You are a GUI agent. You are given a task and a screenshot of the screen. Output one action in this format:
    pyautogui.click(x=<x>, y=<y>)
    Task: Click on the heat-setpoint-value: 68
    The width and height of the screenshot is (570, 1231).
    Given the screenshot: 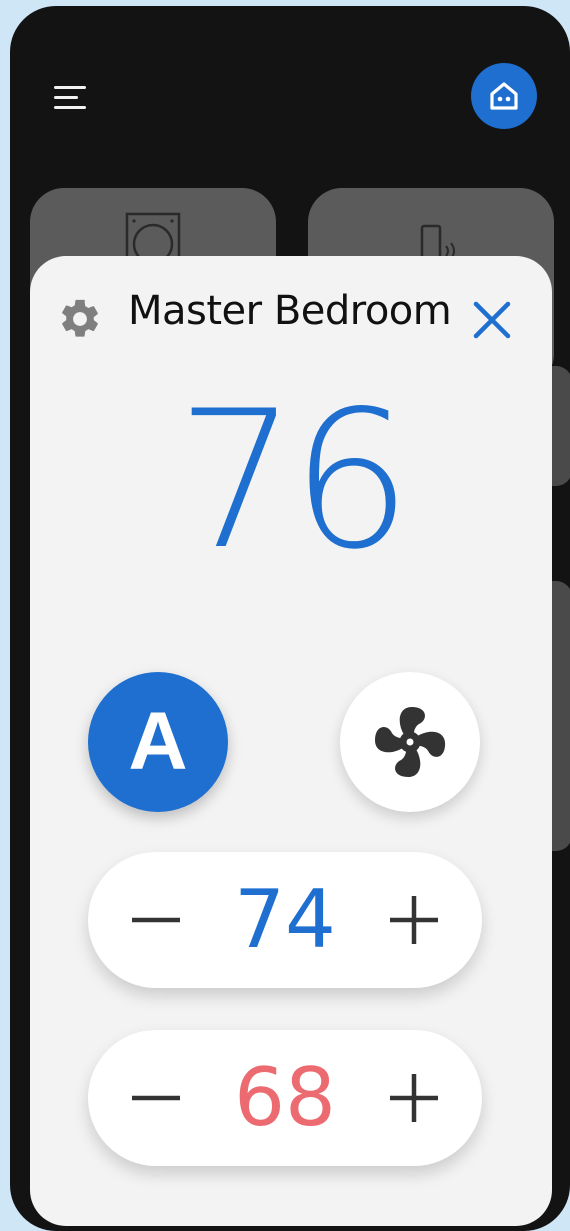 What is the action you would take?
    pyautogui.click(x=285, y=1097)
    